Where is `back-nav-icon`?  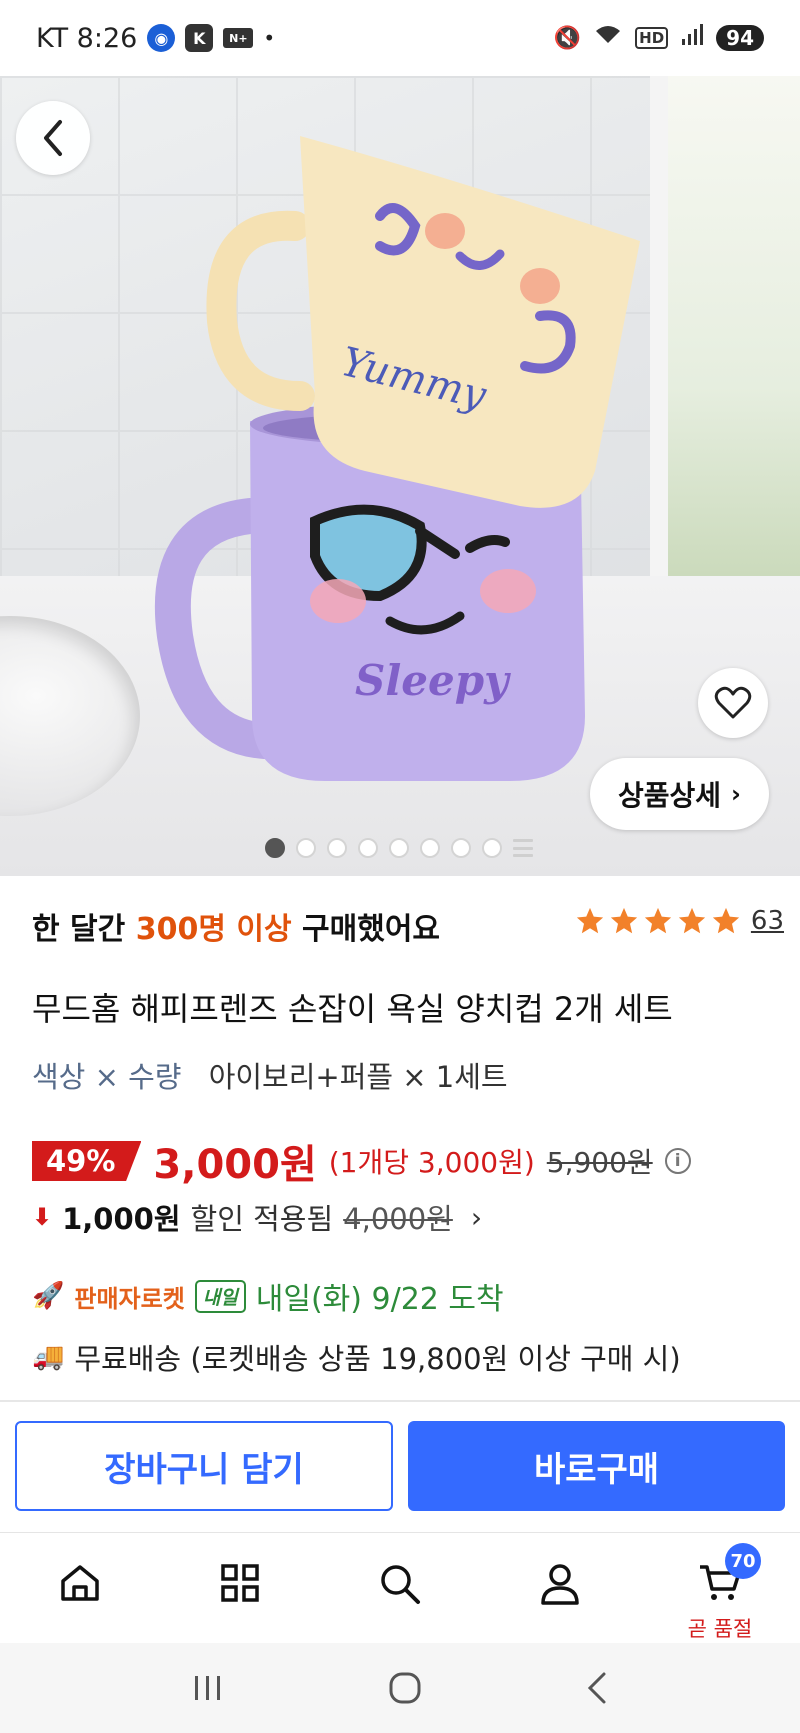 back-nav-icon is located at coordinates (597, 1688).